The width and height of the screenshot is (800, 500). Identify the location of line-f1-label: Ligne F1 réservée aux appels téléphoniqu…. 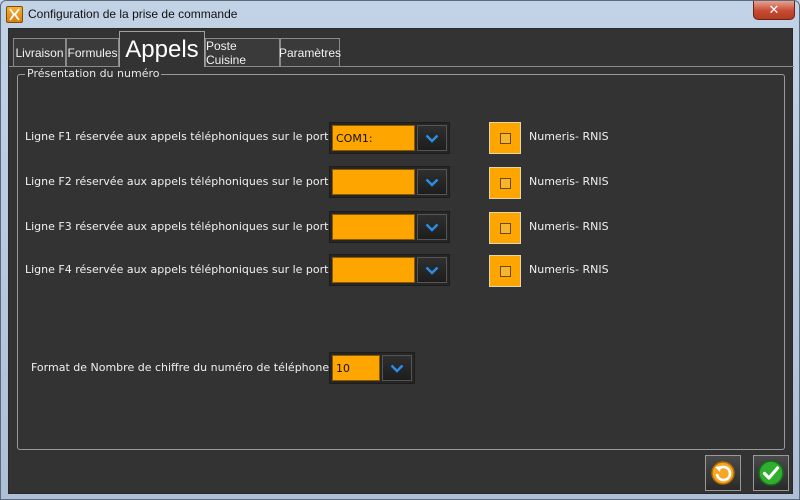
(180, 136).